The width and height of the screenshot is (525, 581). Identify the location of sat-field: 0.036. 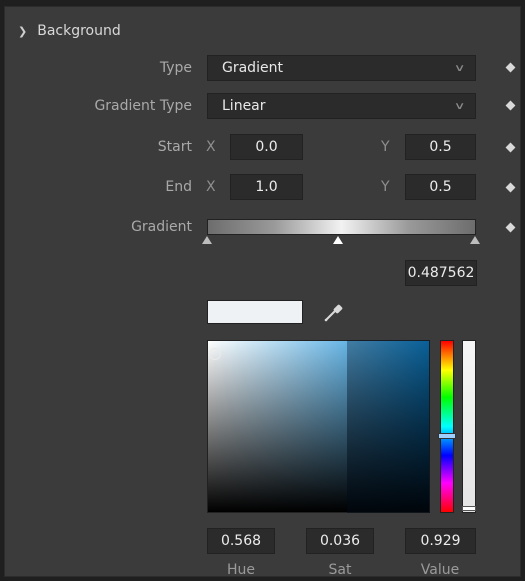
(340, 541).